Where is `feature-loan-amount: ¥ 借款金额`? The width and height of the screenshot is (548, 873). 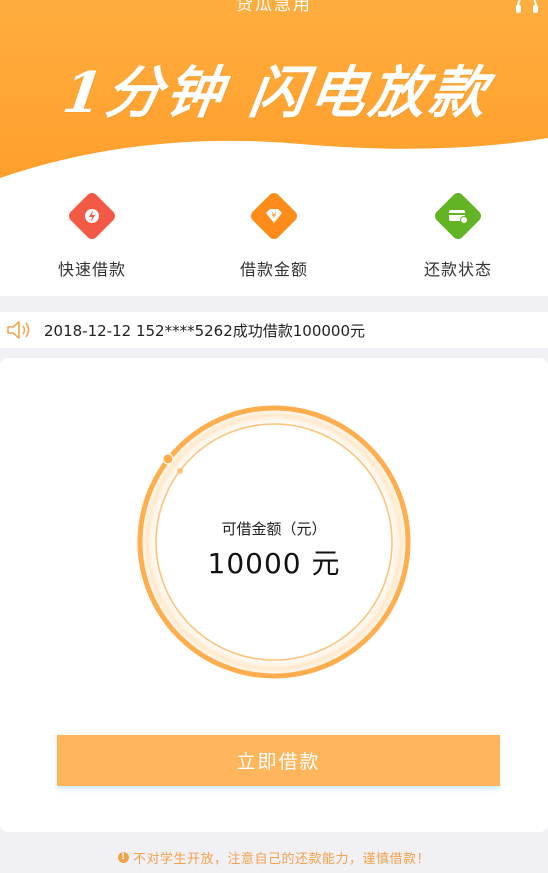 feature-loan-amount: ¥ 借款金额 is located at coordinates (274, 235).